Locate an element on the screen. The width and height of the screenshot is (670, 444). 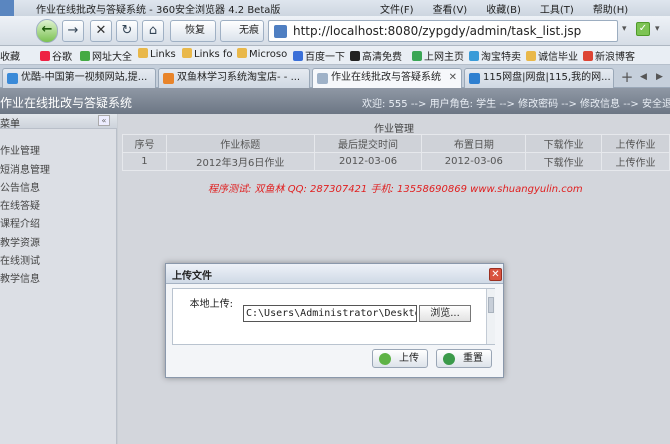
tab-scroll-right-icon: ▶ is located at coordinates (663, 77).